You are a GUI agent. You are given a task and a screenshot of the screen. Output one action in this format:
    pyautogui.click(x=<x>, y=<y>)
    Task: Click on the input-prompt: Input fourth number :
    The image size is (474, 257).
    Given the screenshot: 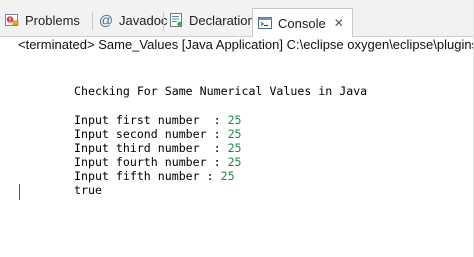 What is the action you would take?
    pyautogui.click(x=151, y=162)
    